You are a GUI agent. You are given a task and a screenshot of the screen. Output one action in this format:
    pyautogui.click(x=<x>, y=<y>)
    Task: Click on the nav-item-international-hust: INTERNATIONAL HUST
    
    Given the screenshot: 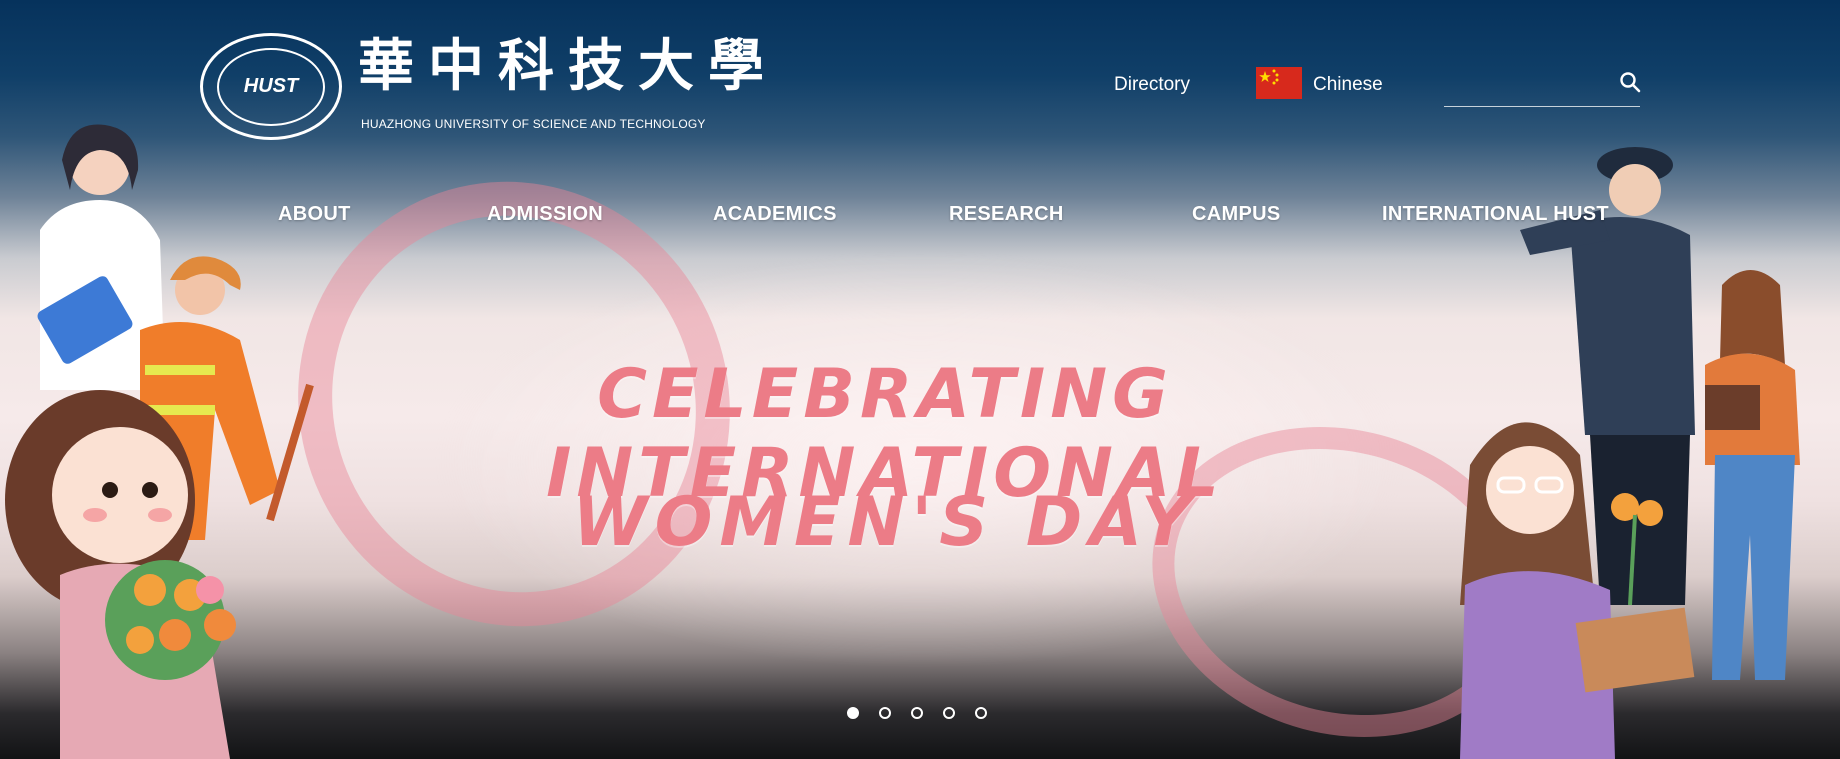 What is the action you would take?
    pyautogui.click(x=1495, y=214)
    